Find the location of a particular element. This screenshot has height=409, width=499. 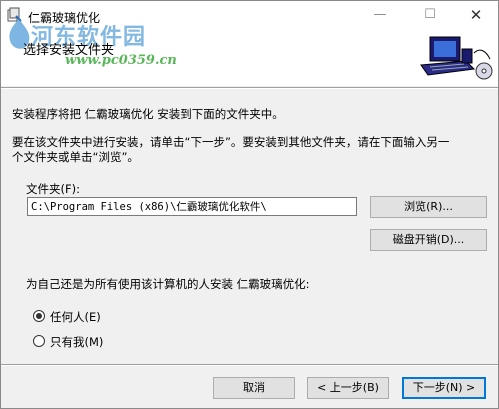

maximize-button: ☐ is located at coordinates (430, 16).